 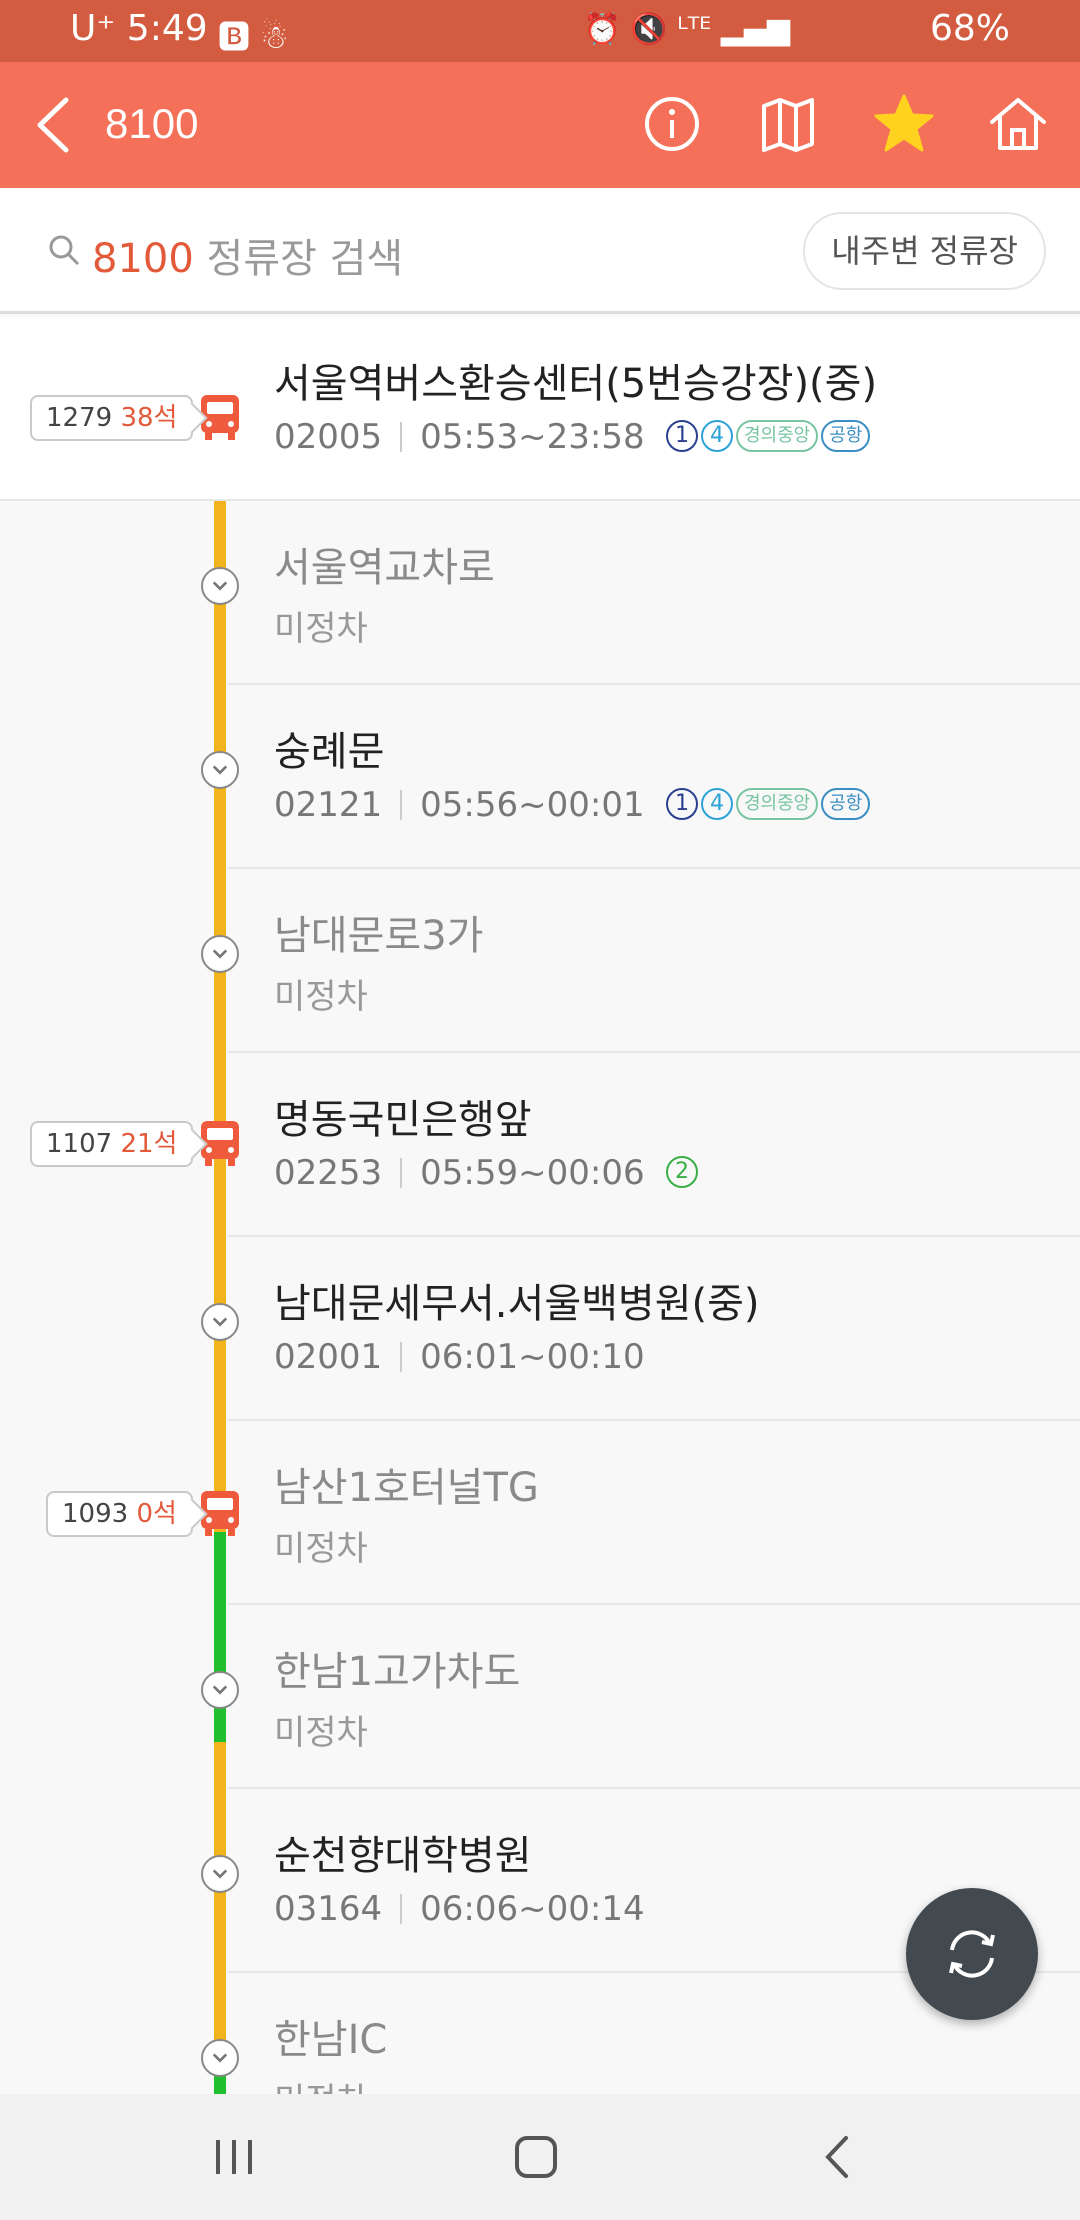 I want to click on home-nav-icon, so click(x=536, y=2157).